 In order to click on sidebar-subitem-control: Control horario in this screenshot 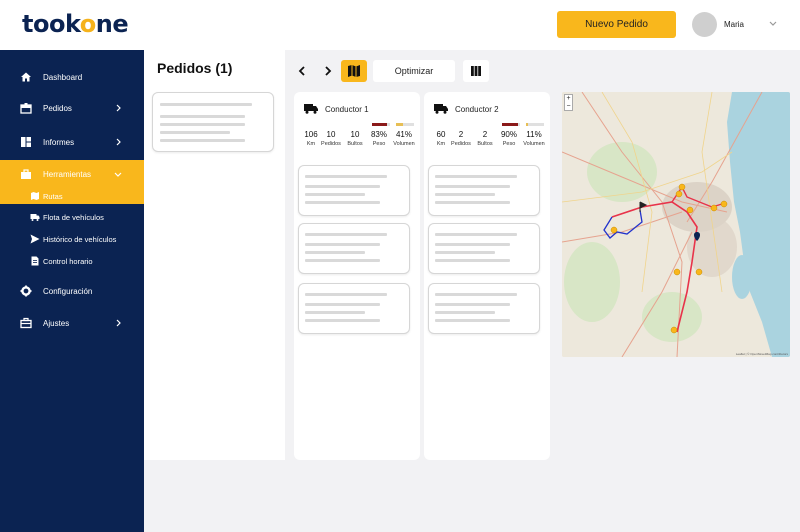, I will do `click(72, 260)`.